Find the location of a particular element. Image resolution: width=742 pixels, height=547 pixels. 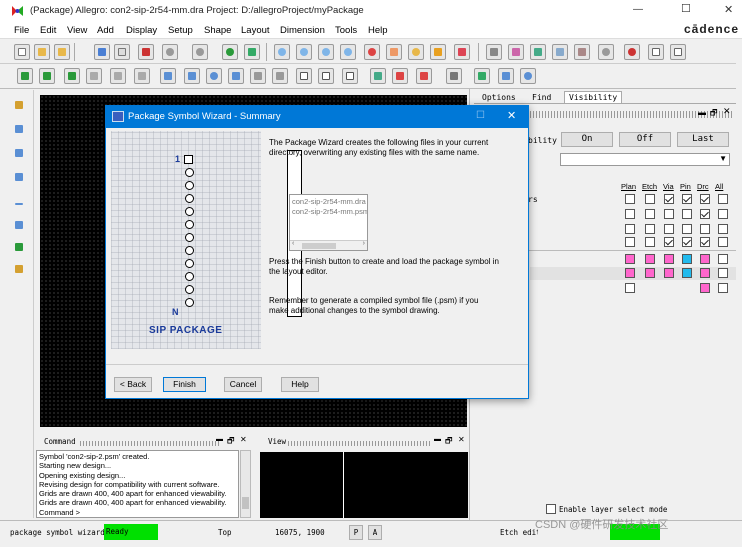

camera-icon is located at coordinates (454, 76).